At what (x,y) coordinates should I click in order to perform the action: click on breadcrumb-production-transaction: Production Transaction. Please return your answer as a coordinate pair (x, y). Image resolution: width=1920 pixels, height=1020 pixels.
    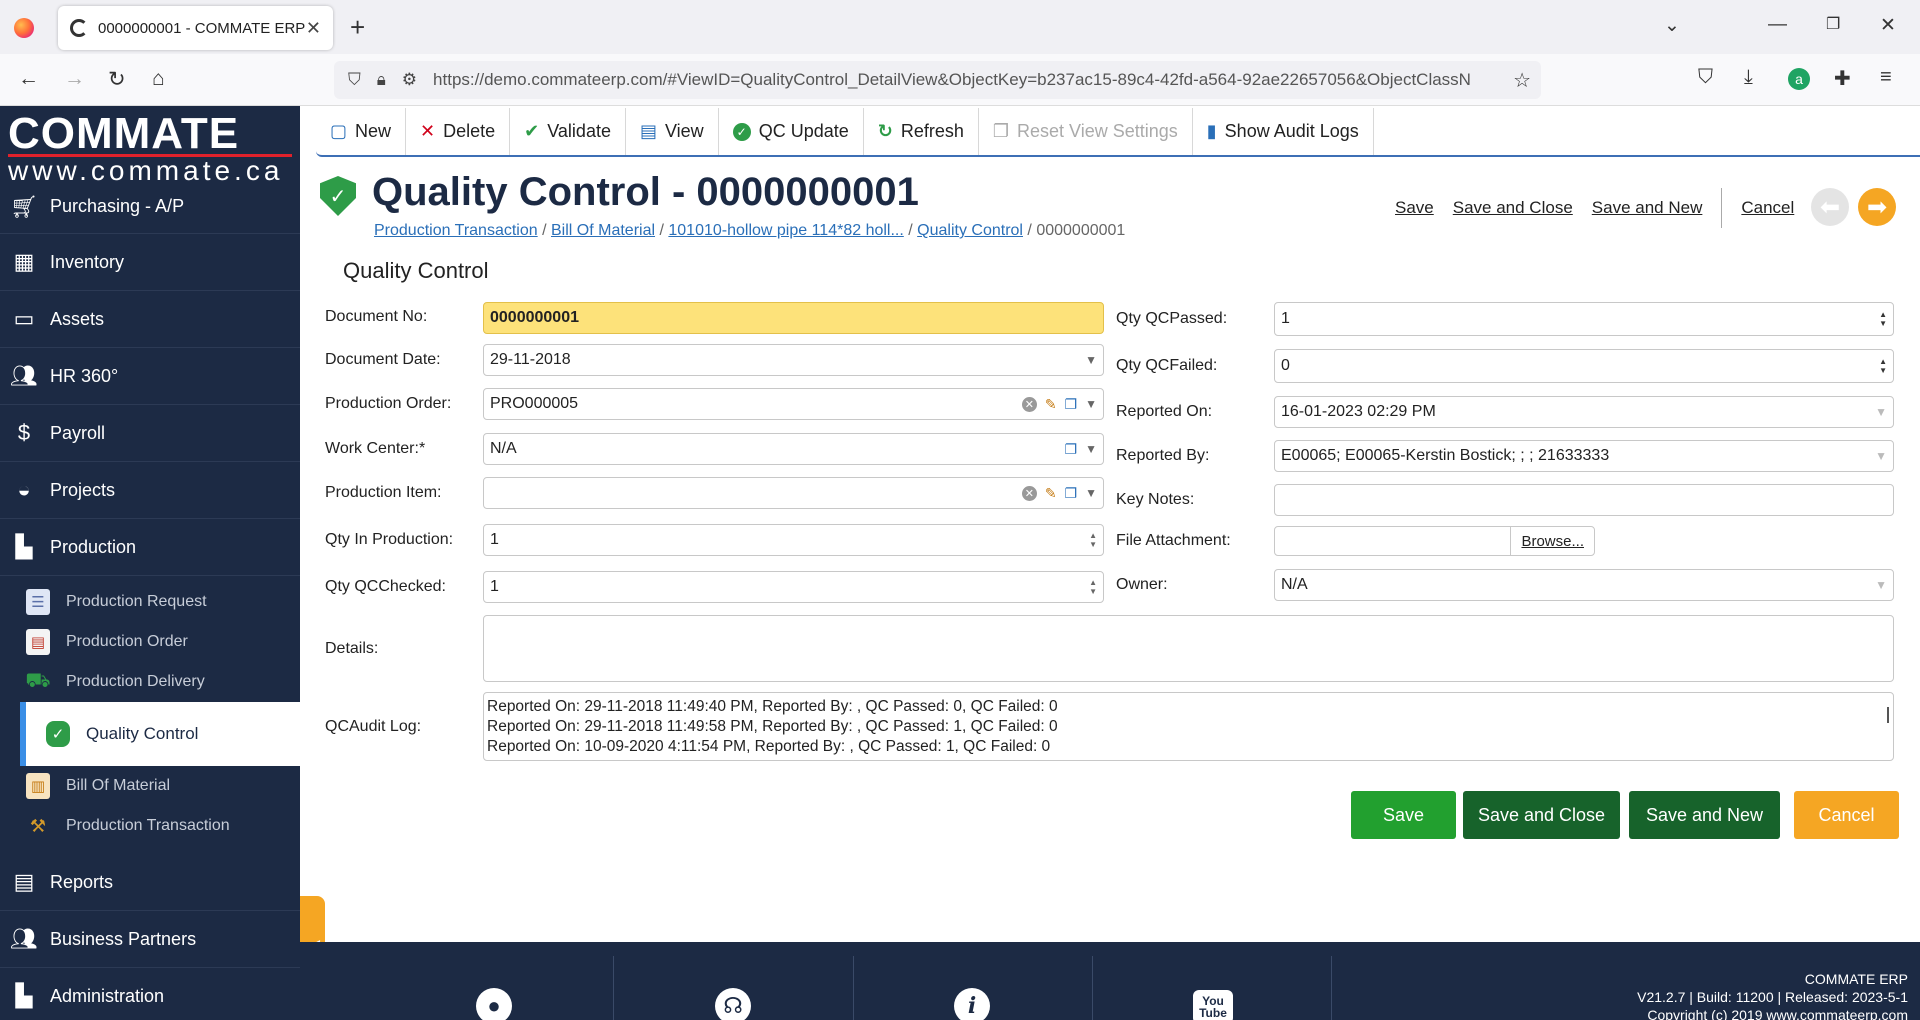
    Looking at the image, I should click on (456, 230).